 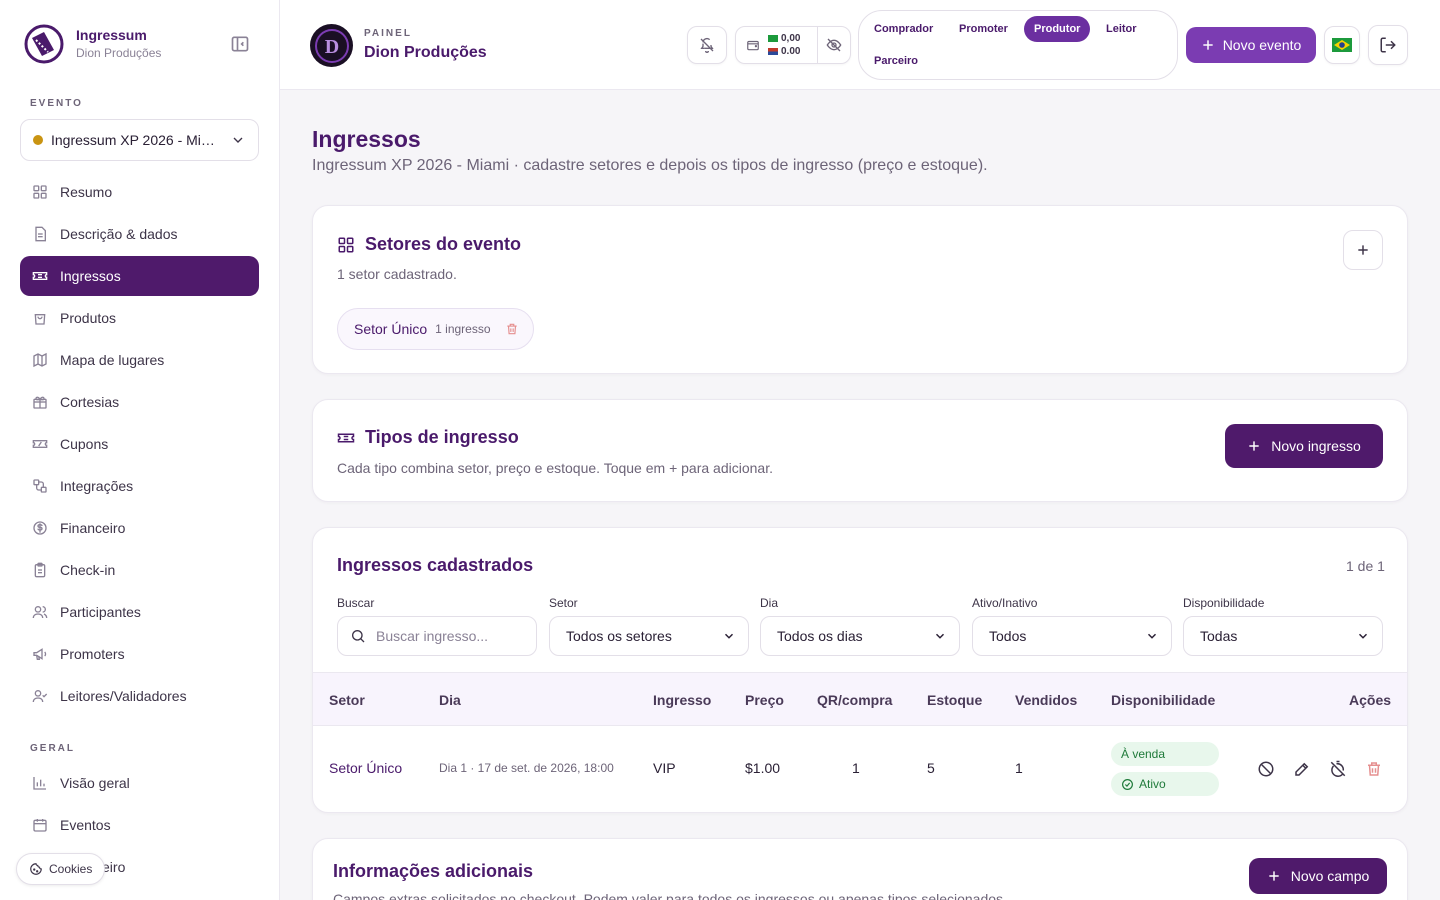 I want to click on sector-filter-select: Todos os setores, so click(x=649, y=636).